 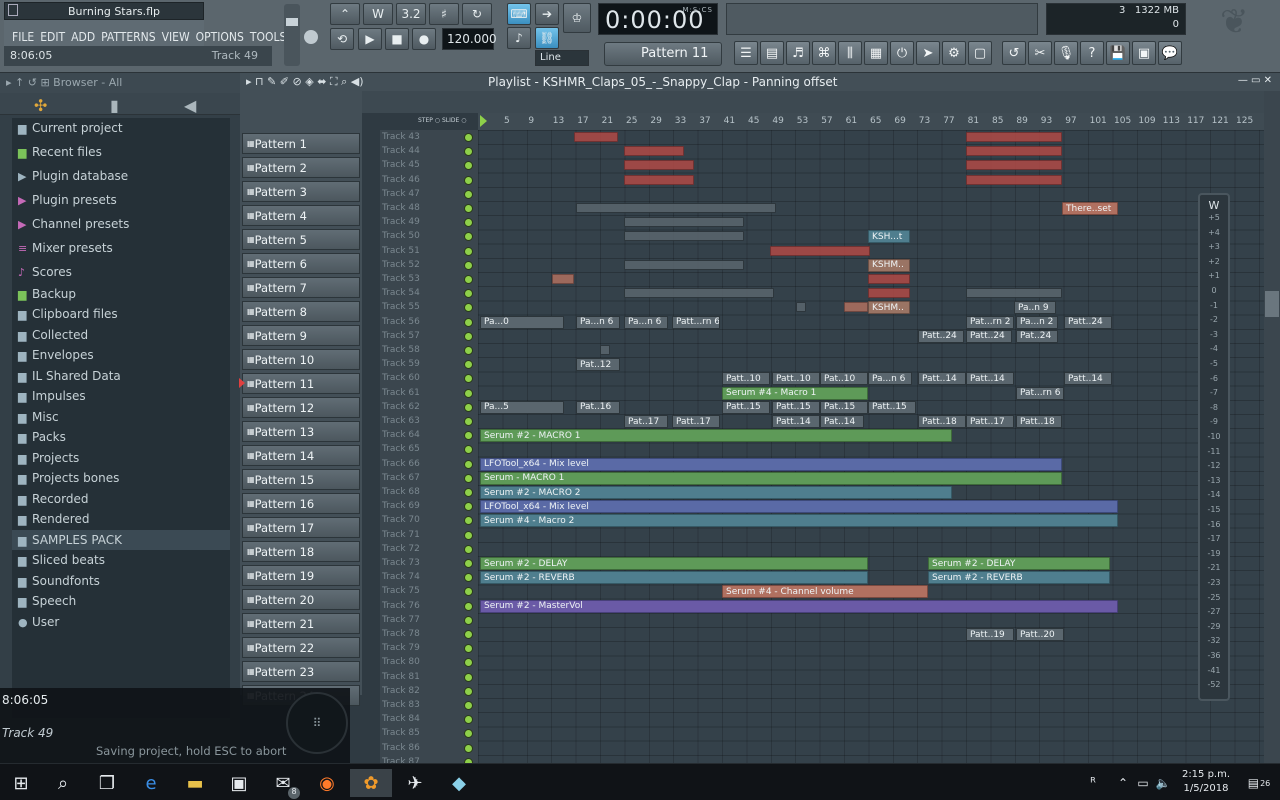 I want to click on mail-icon: ✉ 8, so click(x=284, y=784).